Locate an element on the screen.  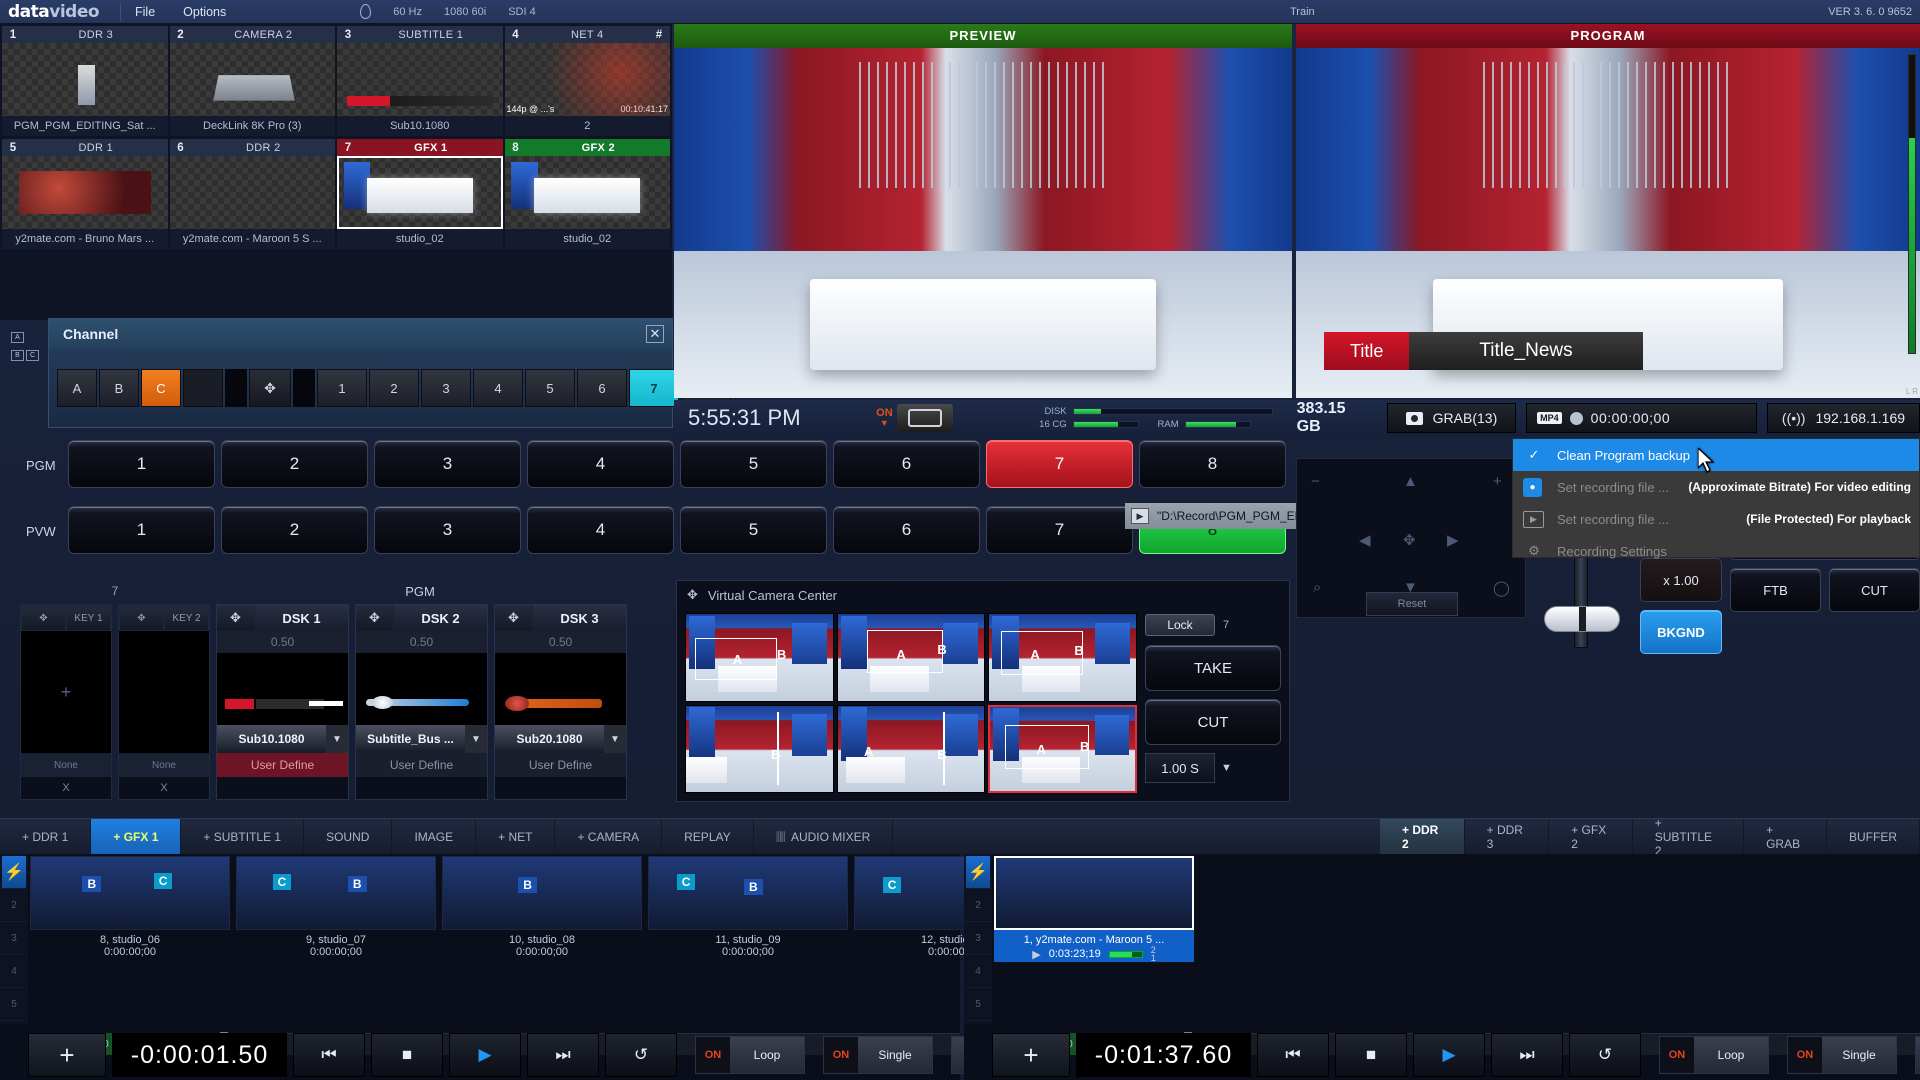
pgm-button-2: 2 is located at coordinates (294, 464).